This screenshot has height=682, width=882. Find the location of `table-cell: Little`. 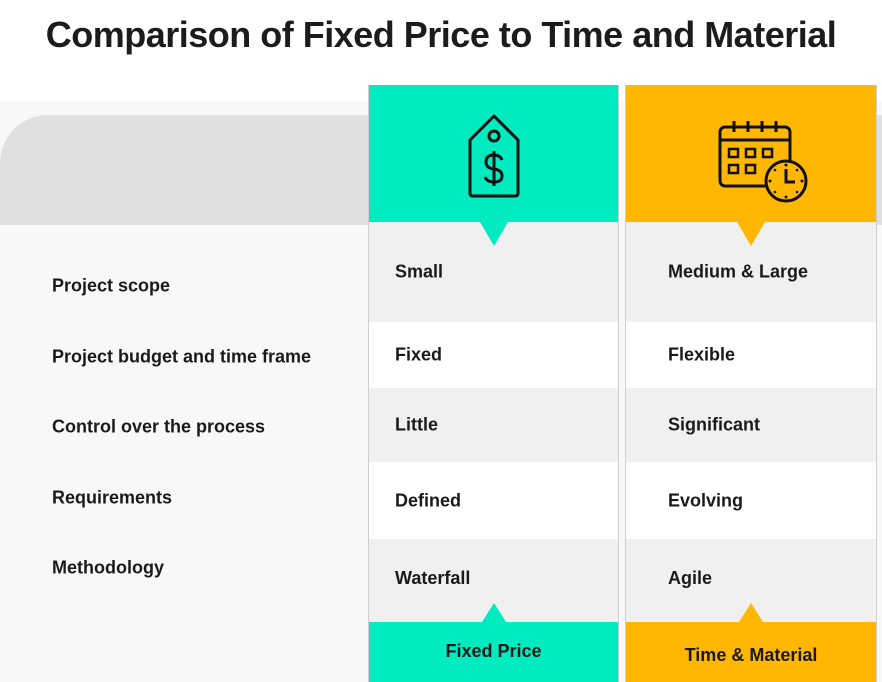

table-cell: Little is located at coordinates (493, 425).